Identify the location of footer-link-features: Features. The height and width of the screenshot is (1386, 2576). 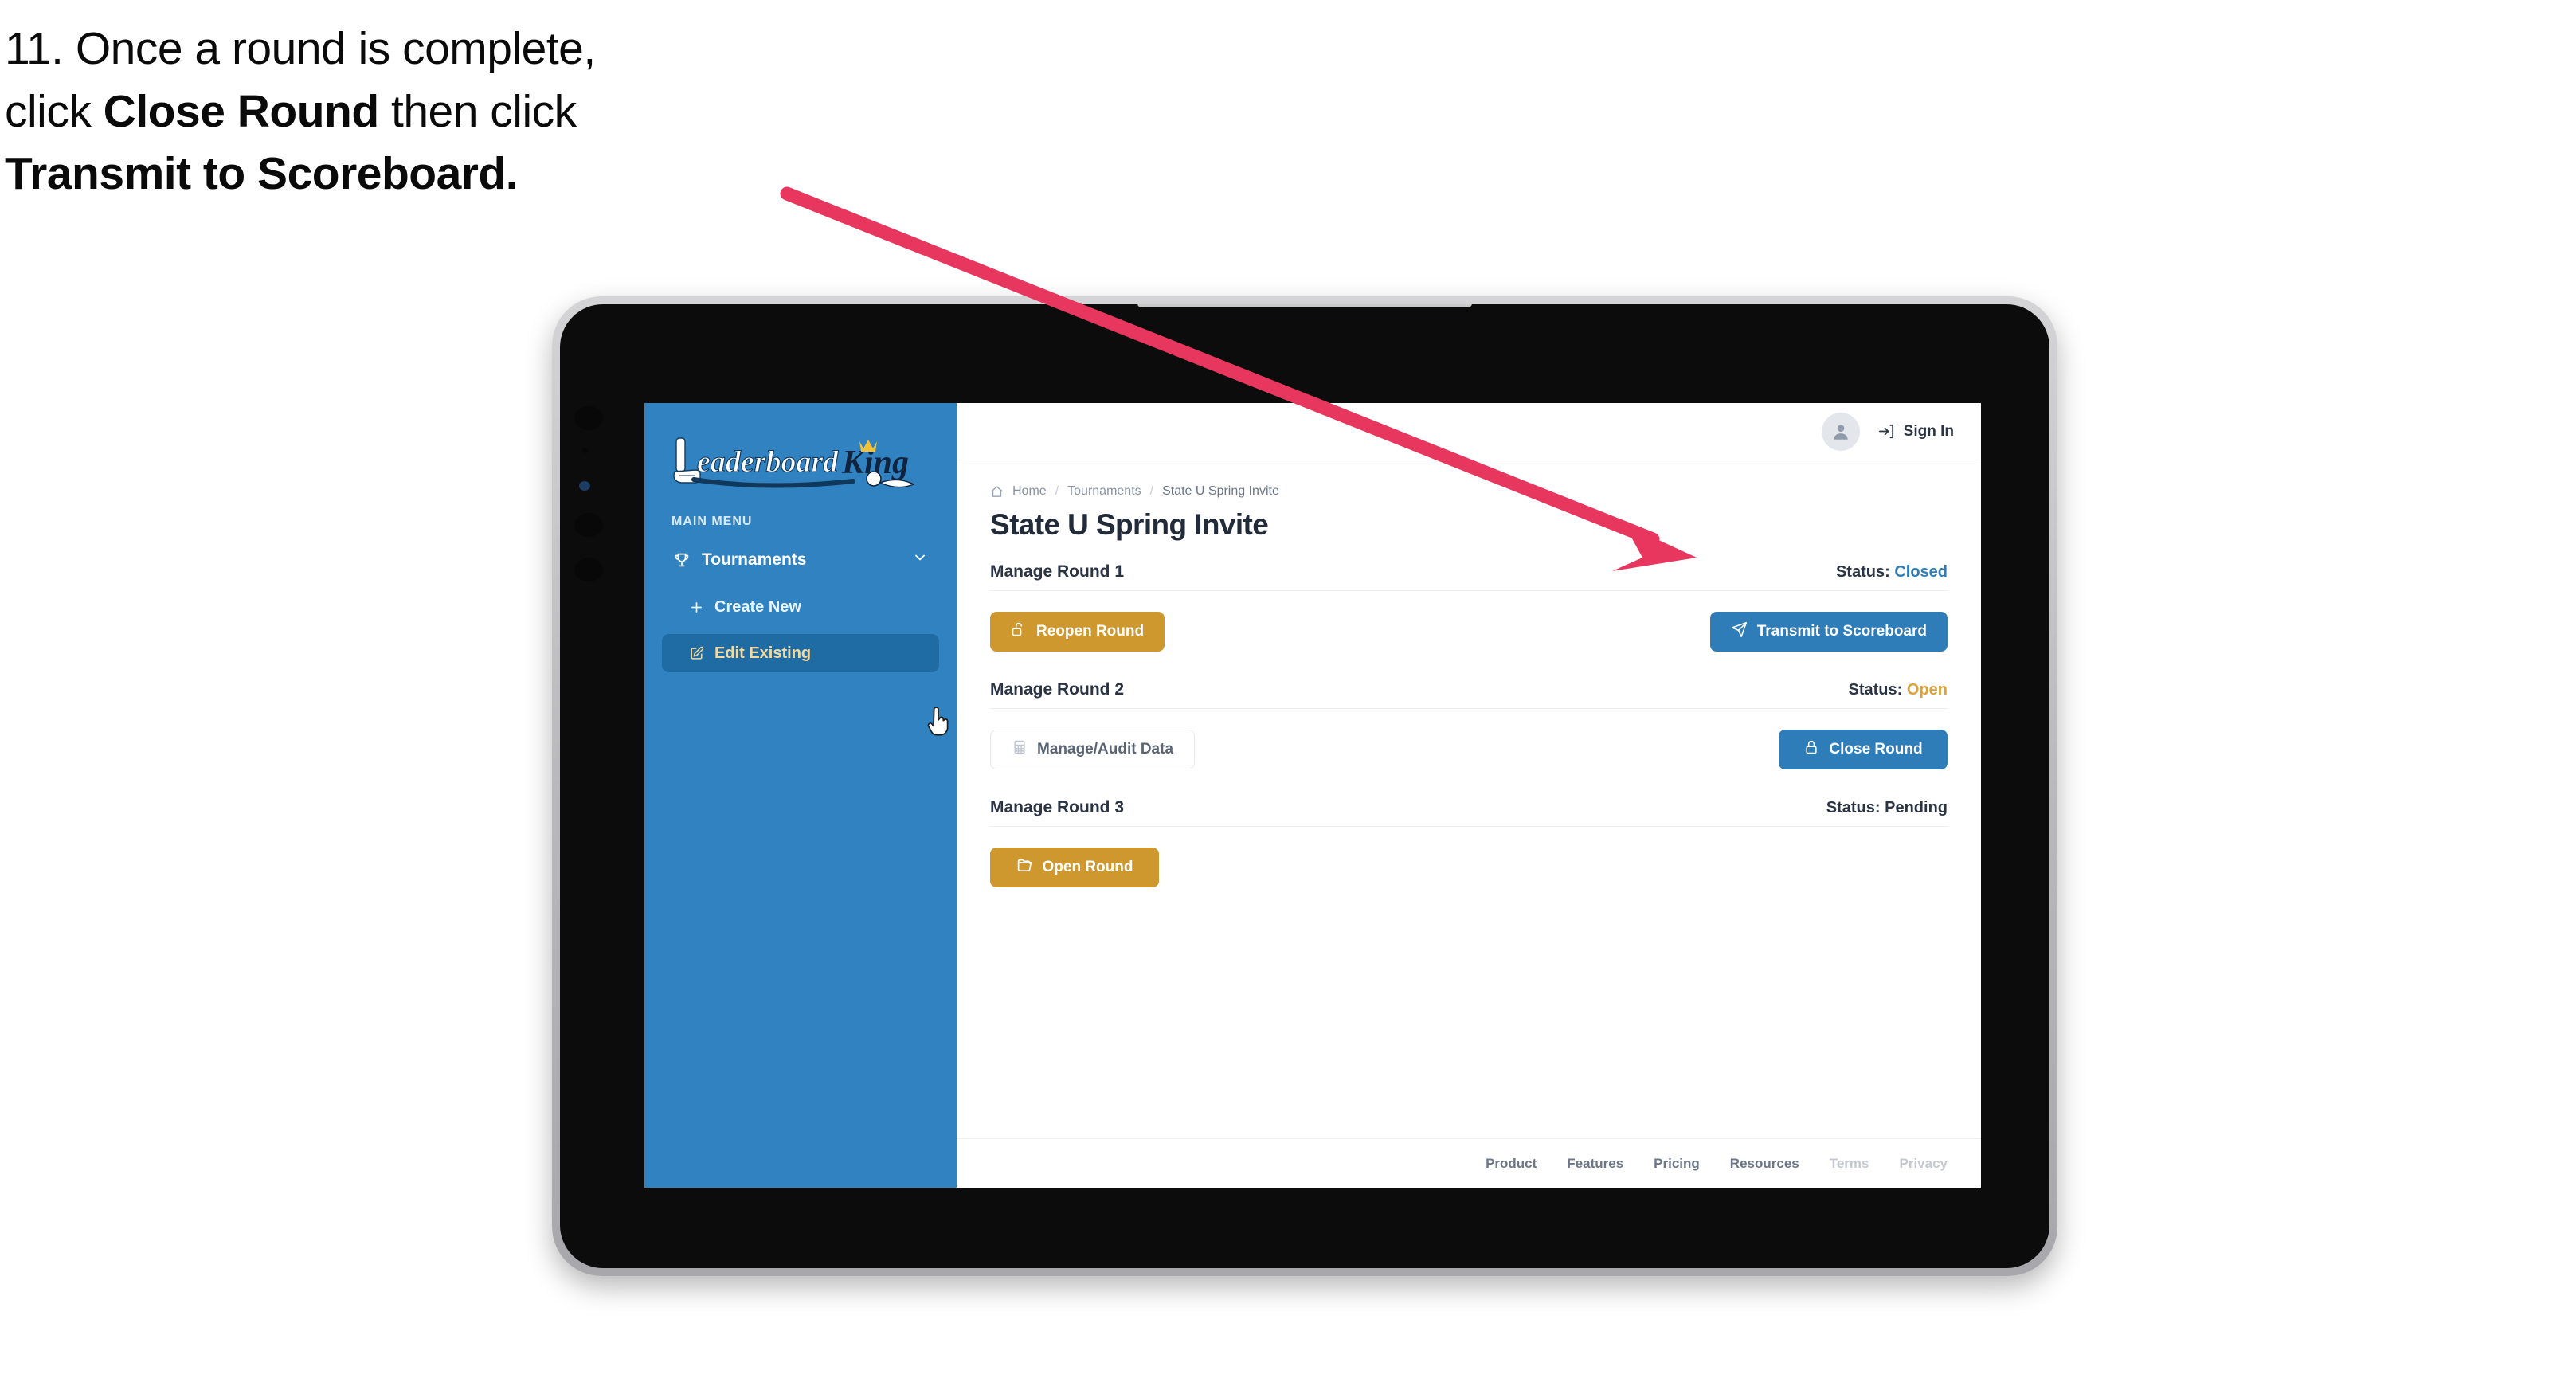
(1595, 1164).